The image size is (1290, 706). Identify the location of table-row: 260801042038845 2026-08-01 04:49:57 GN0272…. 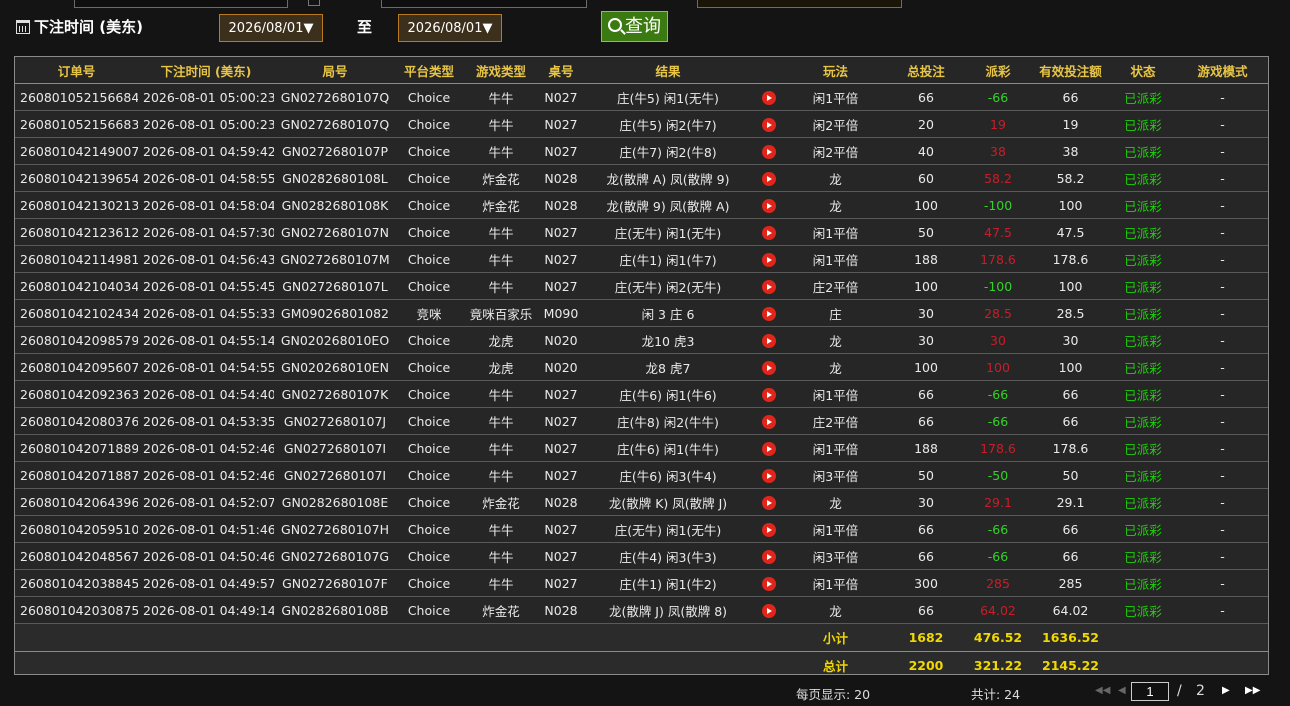
(641, 583).